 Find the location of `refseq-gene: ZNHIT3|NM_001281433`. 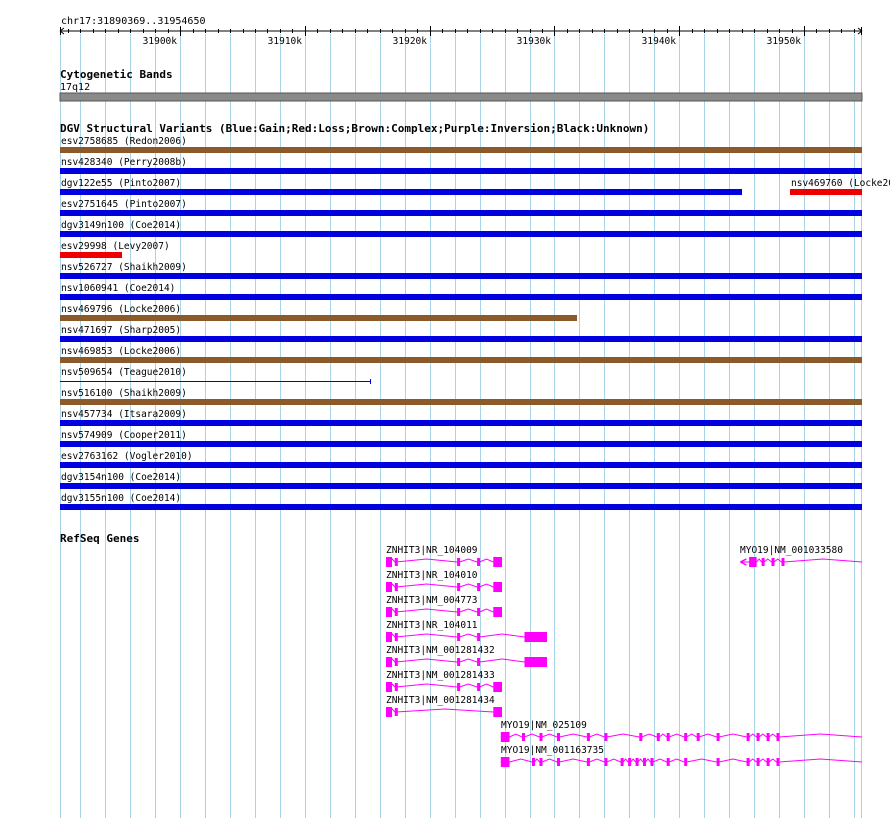

refseq-gene: ZNHIT3|NM_001281433 is located at coordinates (444, 681).